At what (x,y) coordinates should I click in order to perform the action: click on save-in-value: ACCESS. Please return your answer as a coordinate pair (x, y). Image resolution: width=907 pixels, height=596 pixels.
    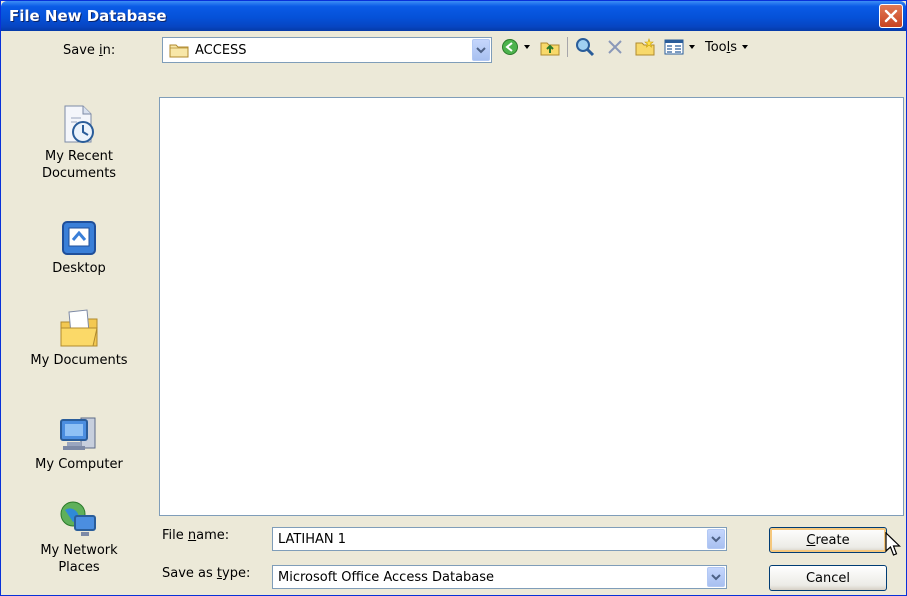
    Looking at the image, I should click on (221, 50).